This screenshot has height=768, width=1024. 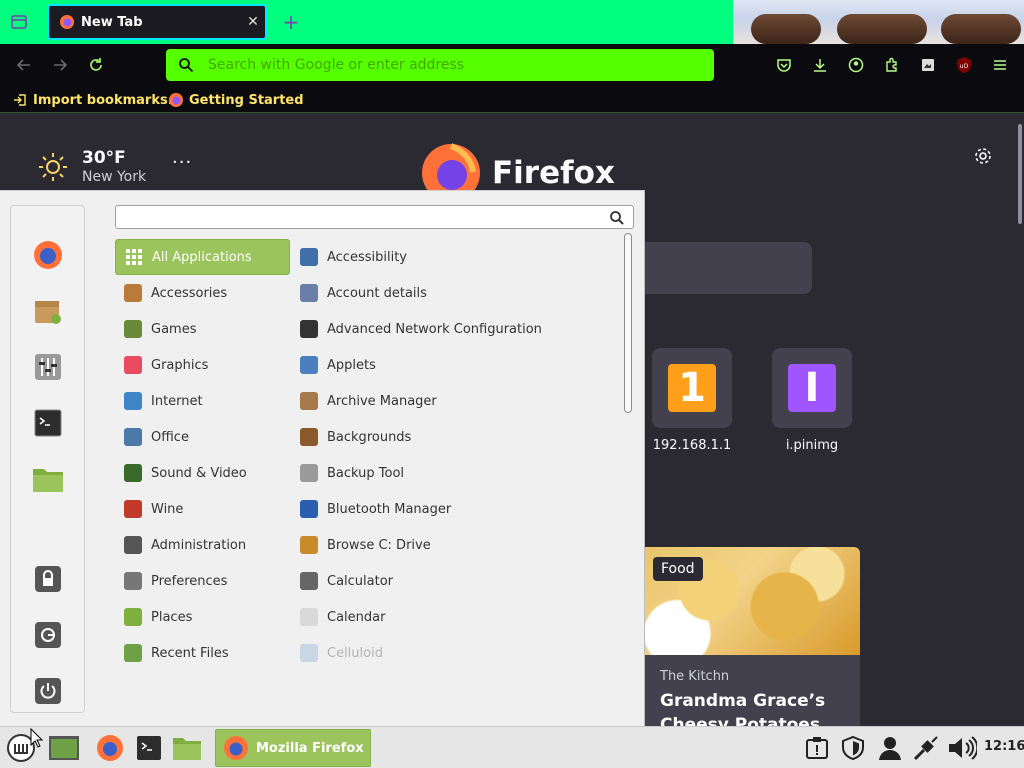 I want to click on application-item: Applets, so click(x=456, y=365).